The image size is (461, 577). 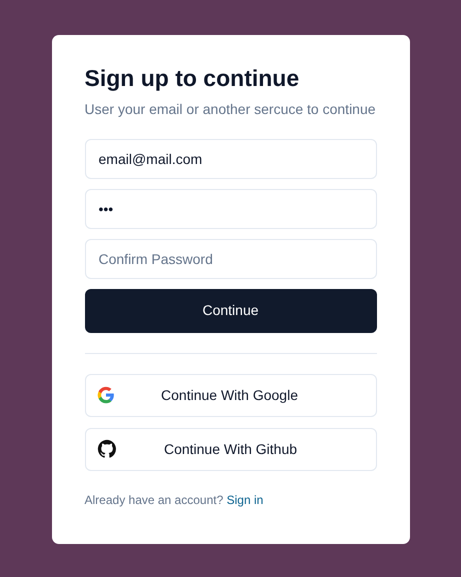 What do you see at coordinates (154, 499) in the screenshot?
I see `account-prompt: Already have an account?` at bounding box center [154, 499].